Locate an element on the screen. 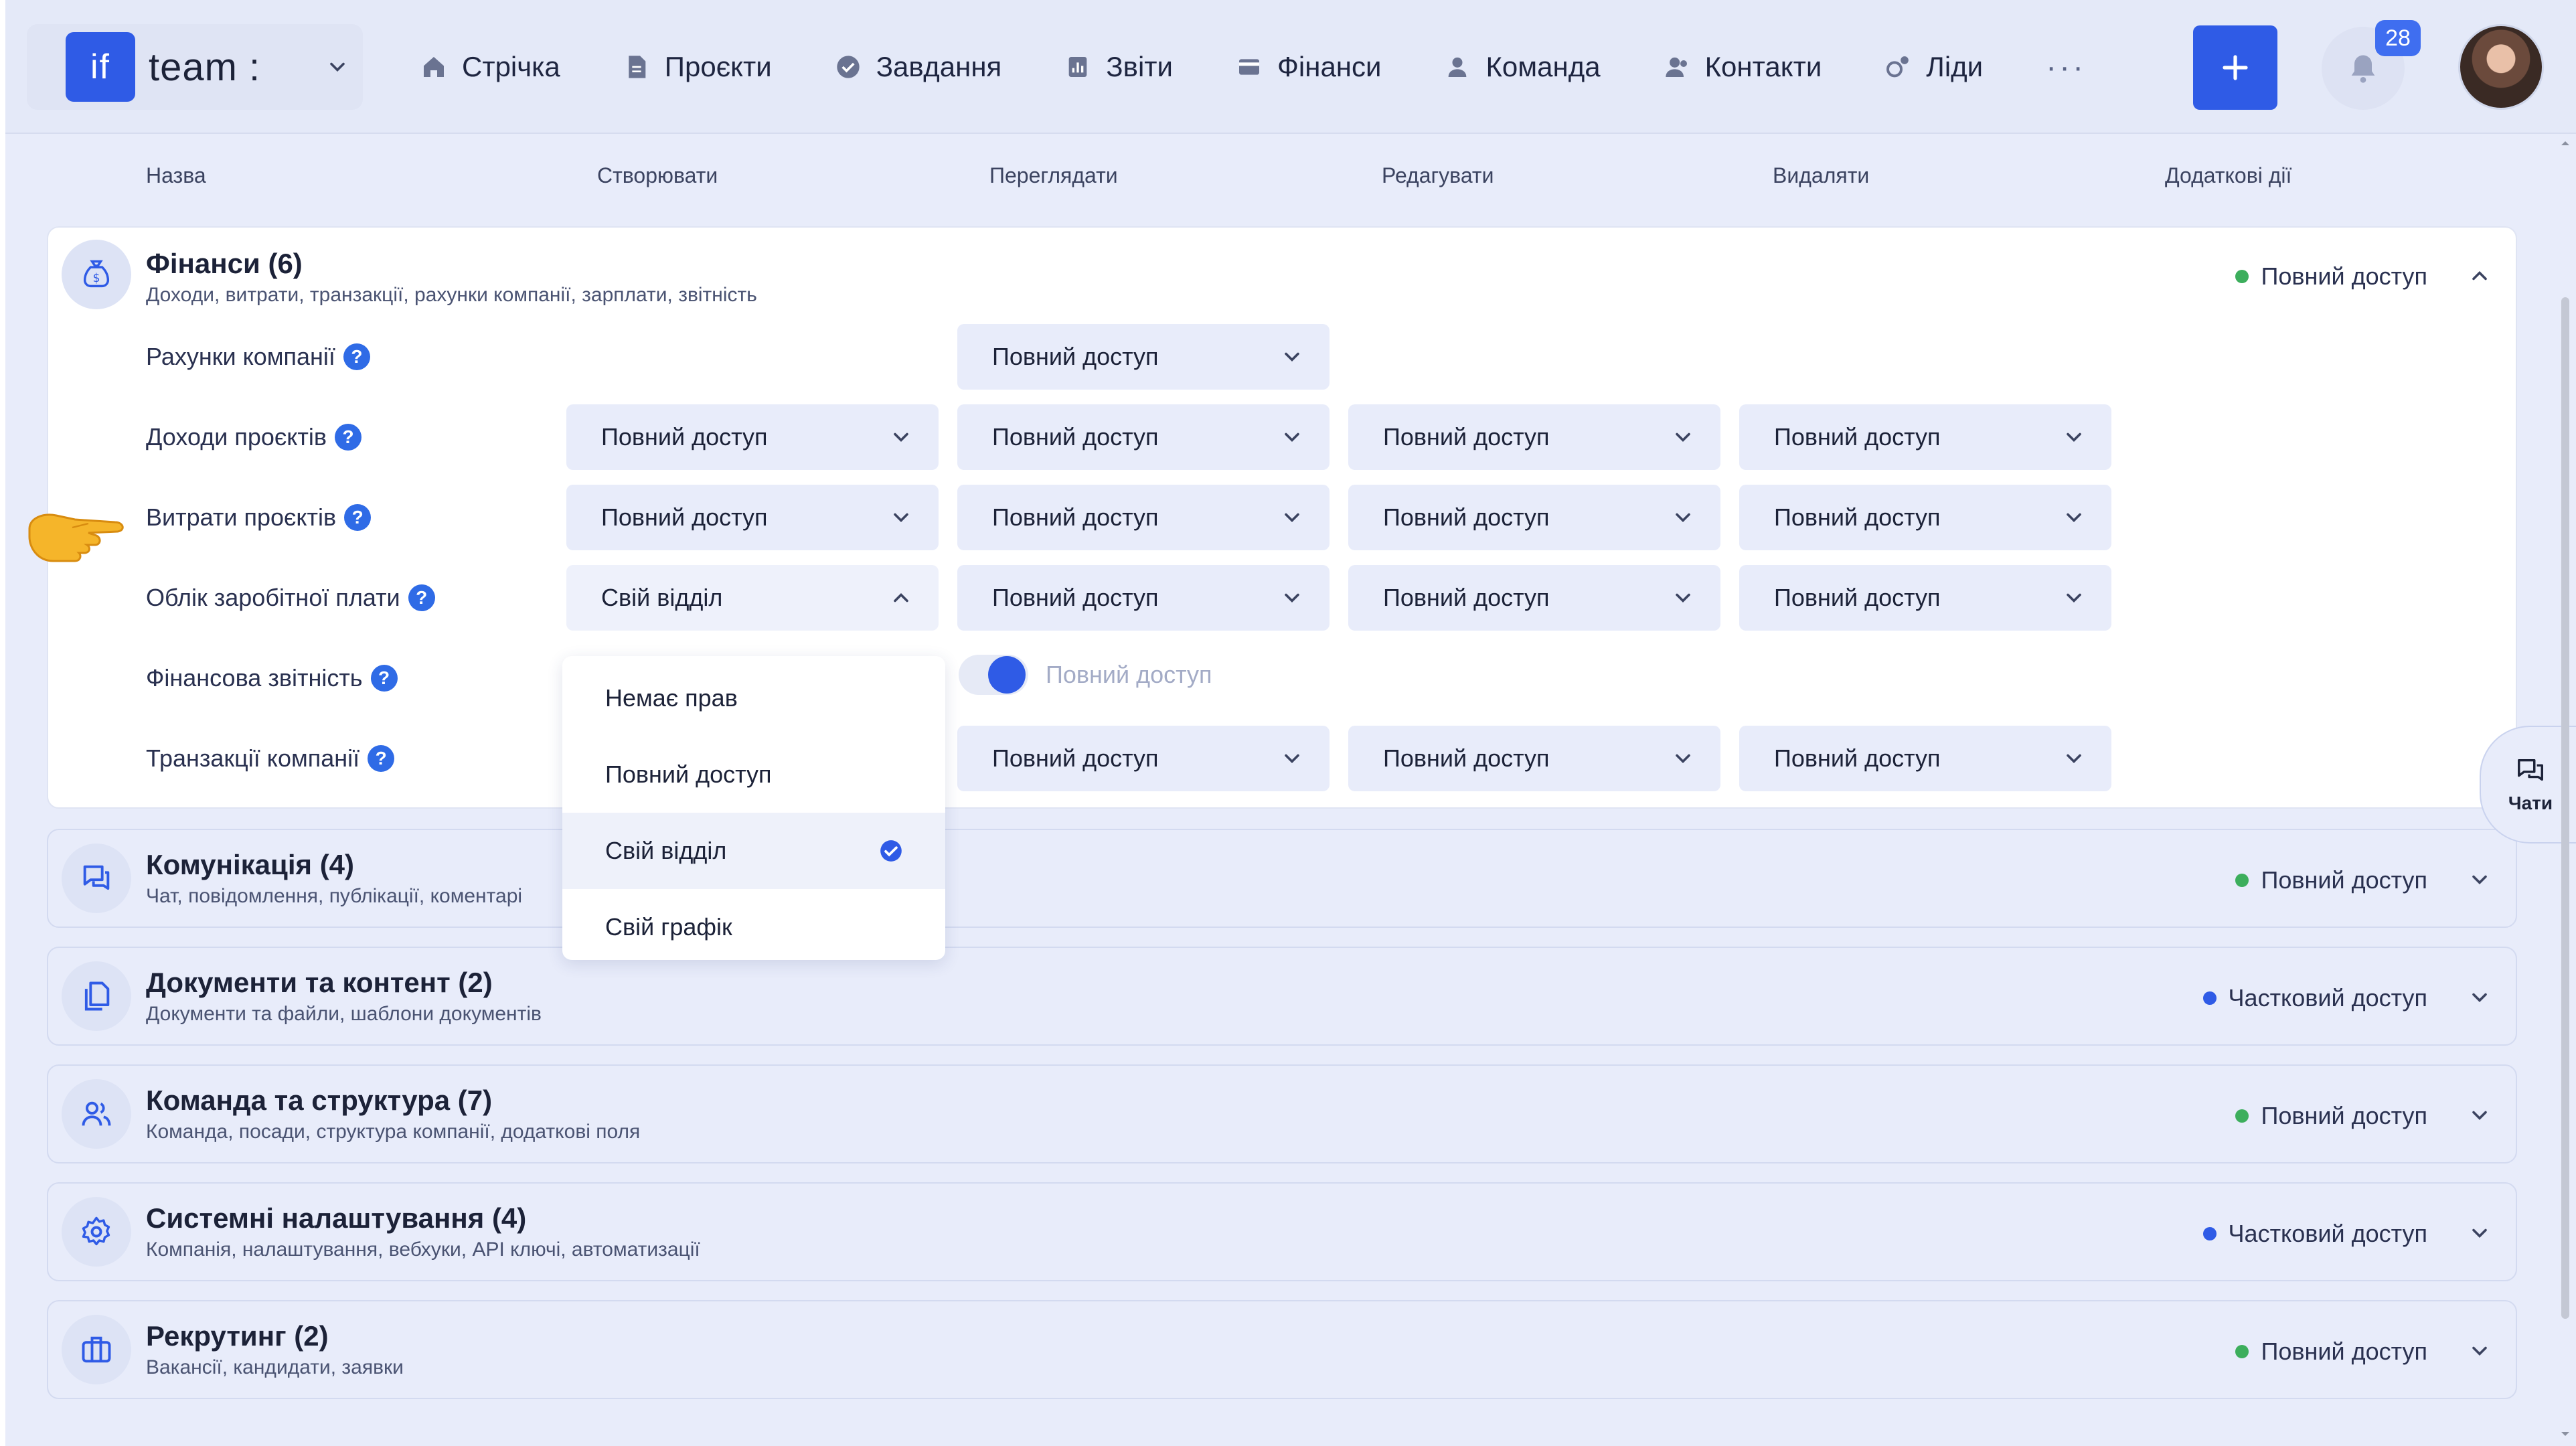 This screenshot has height=1446, width=2576. status-label: Частковий доступ is located at coordinates (2328, 998).